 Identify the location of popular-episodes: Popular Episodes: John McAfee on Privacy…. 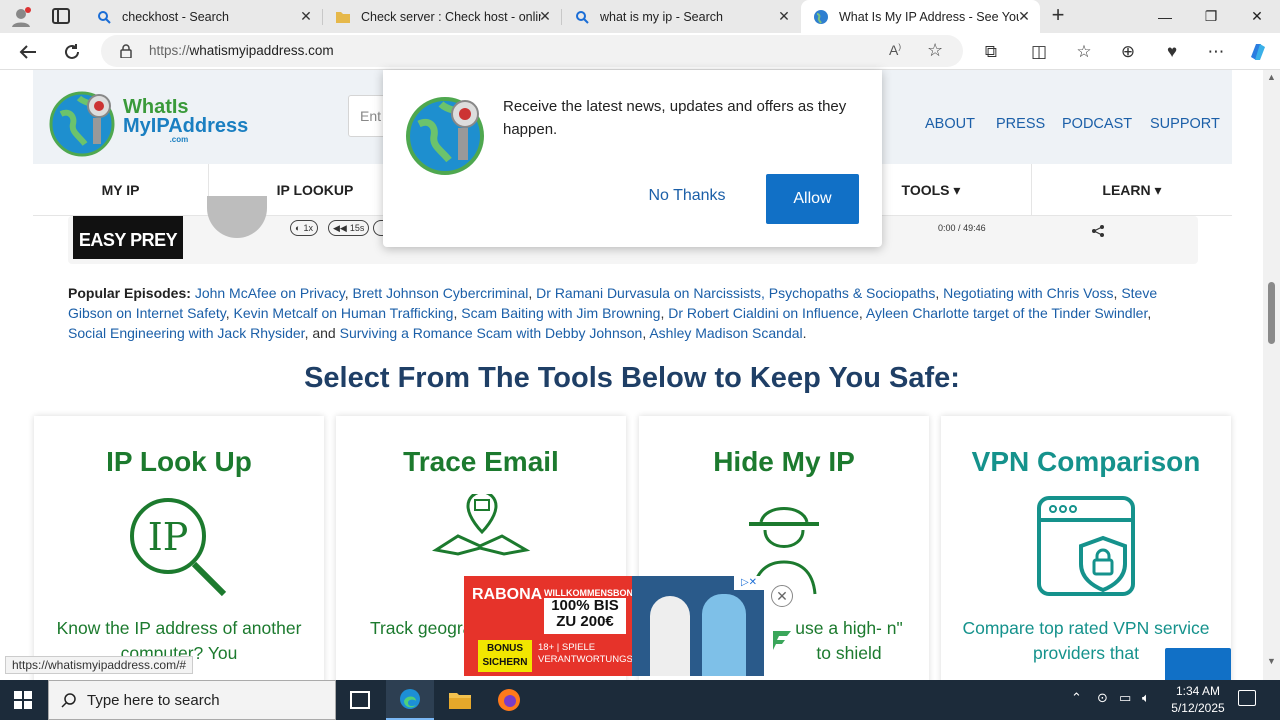
(613, 313).